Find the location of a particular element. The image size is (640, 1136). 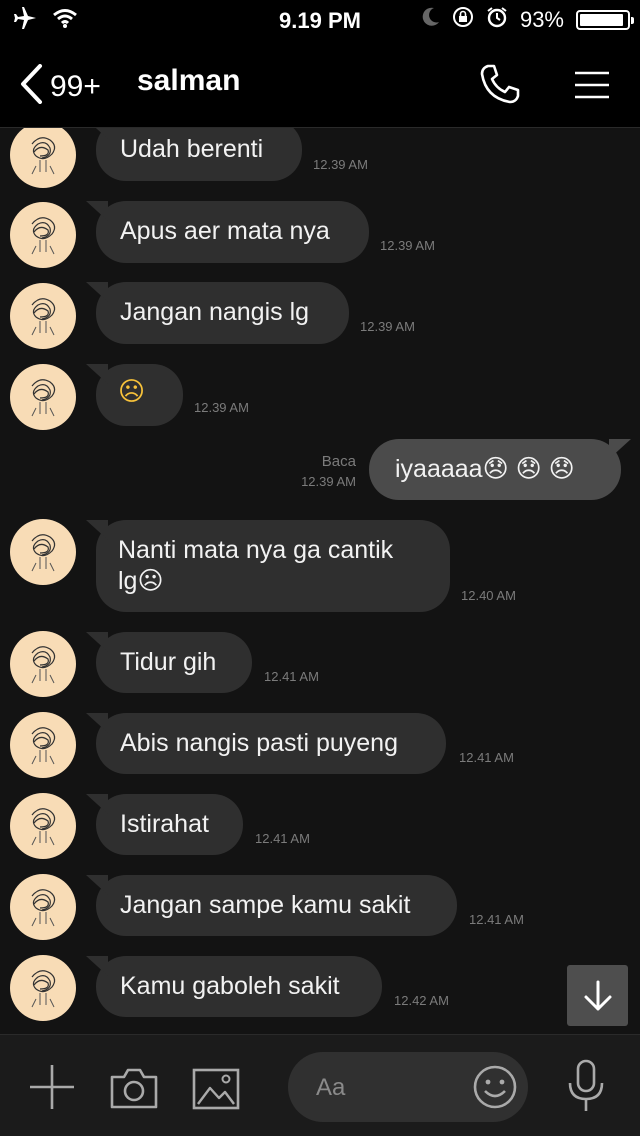

microphone-icon is located at coordinates (586, 1085).